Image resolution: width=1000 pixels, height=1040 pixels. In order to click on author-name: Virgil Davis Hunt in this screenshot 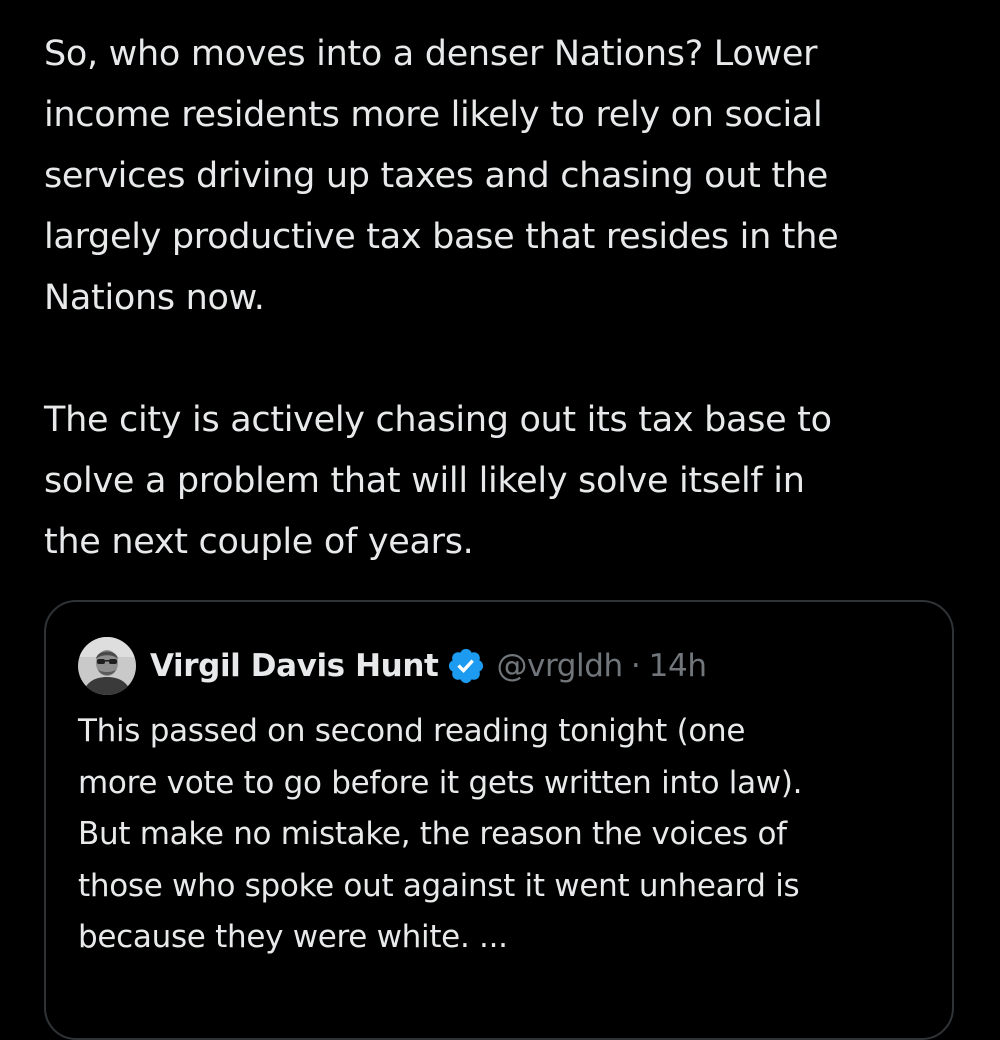, I will do `click(294, 666)`.